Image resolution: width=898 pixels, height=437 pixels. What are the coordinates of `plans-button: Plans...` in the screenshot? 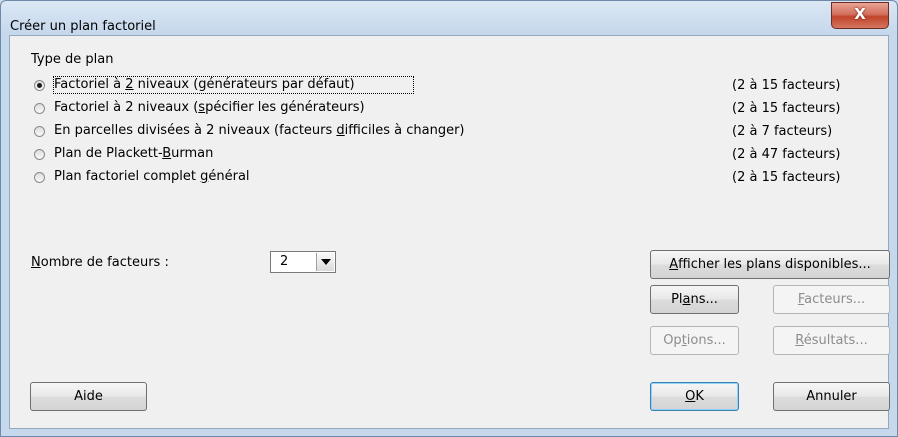 It's located at (694, 299).